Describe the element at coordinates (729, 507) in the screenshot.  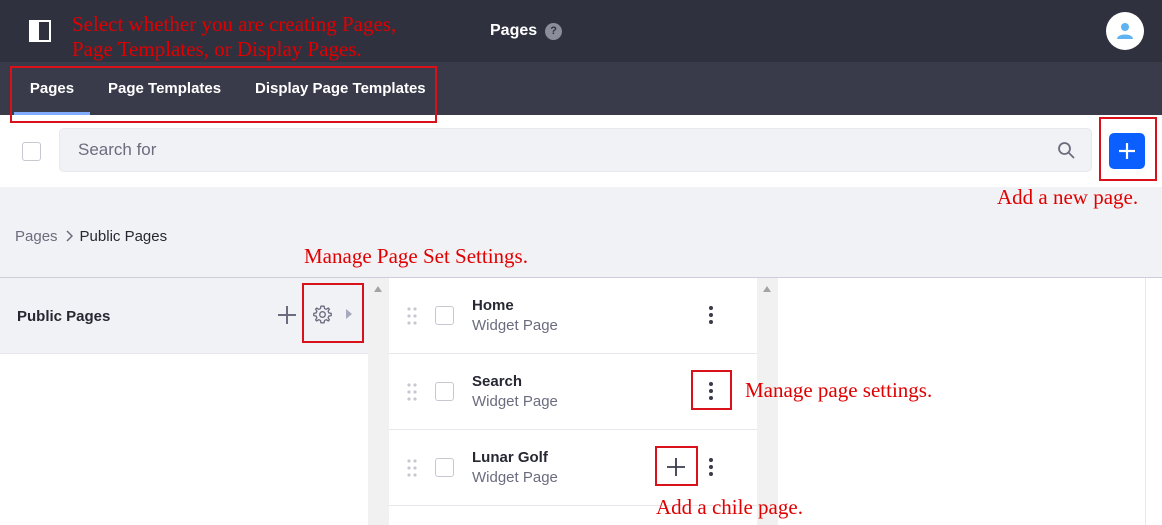
I see `annotation-child-page: Add a chile page.` at that location.